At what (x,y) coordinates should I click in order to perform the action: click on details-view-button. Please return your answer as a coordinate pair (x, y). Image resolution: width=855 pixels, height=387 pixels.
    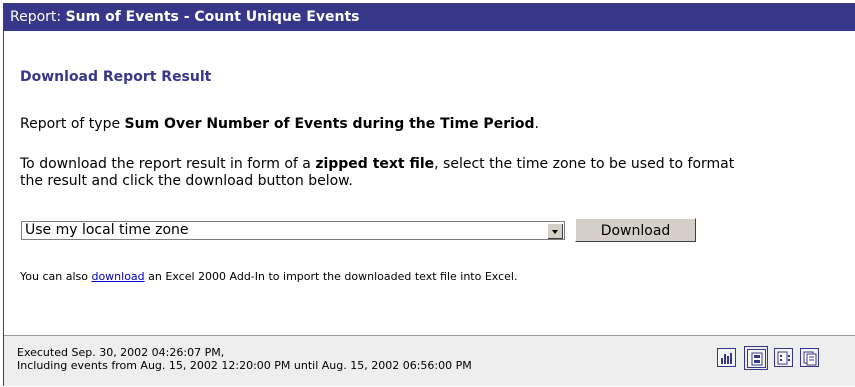
    Looking at the image, I should click on (784, 358).